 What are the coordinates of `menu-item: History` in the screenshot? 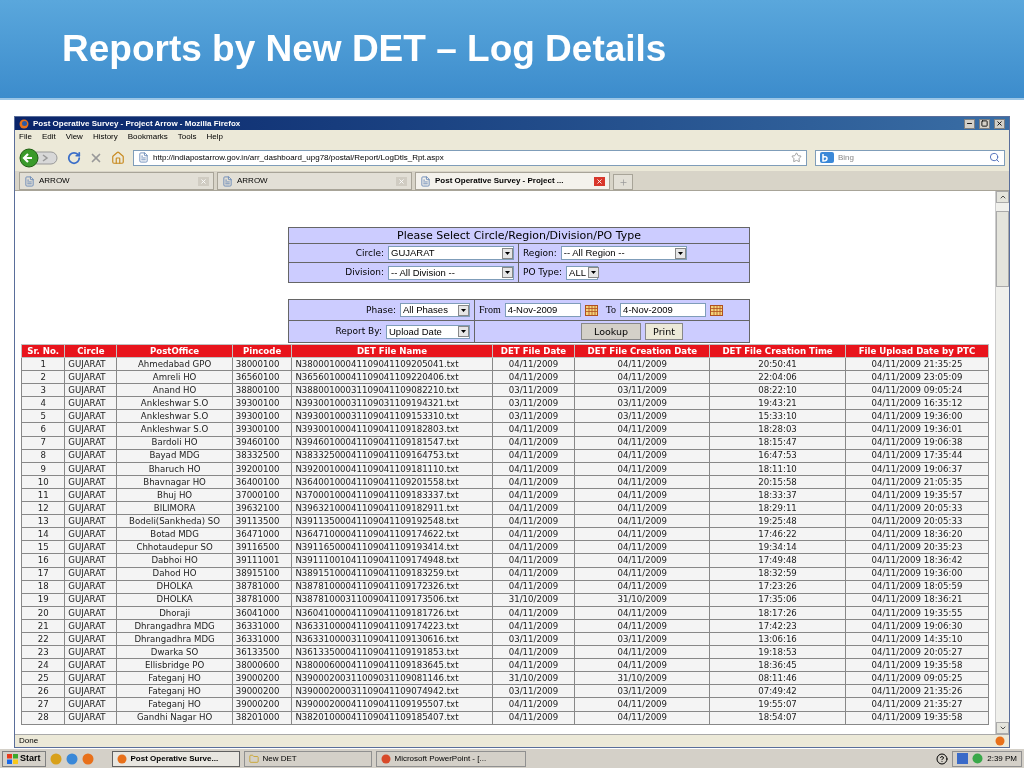 It's located at (105, 137).